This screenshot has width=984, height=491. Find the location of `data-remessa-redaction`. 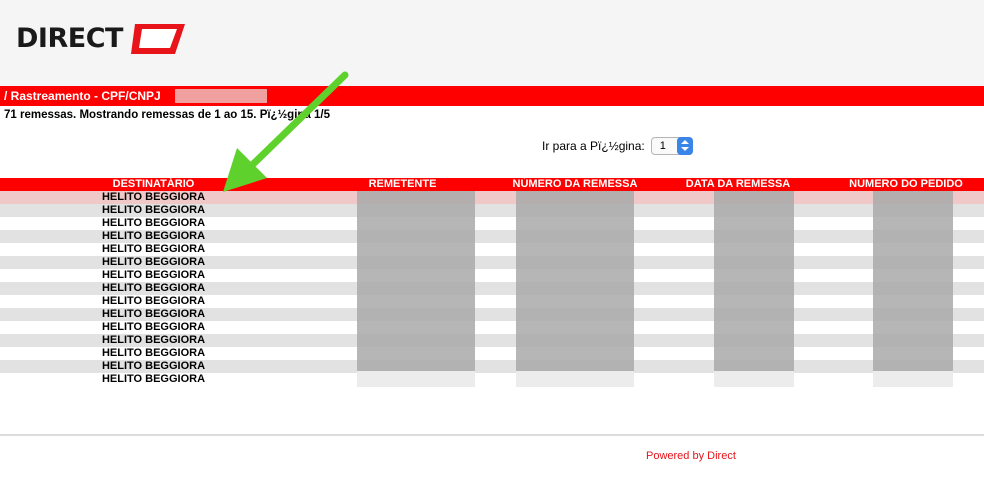

data-remessa-redaction is located at coordinates (754, 281).